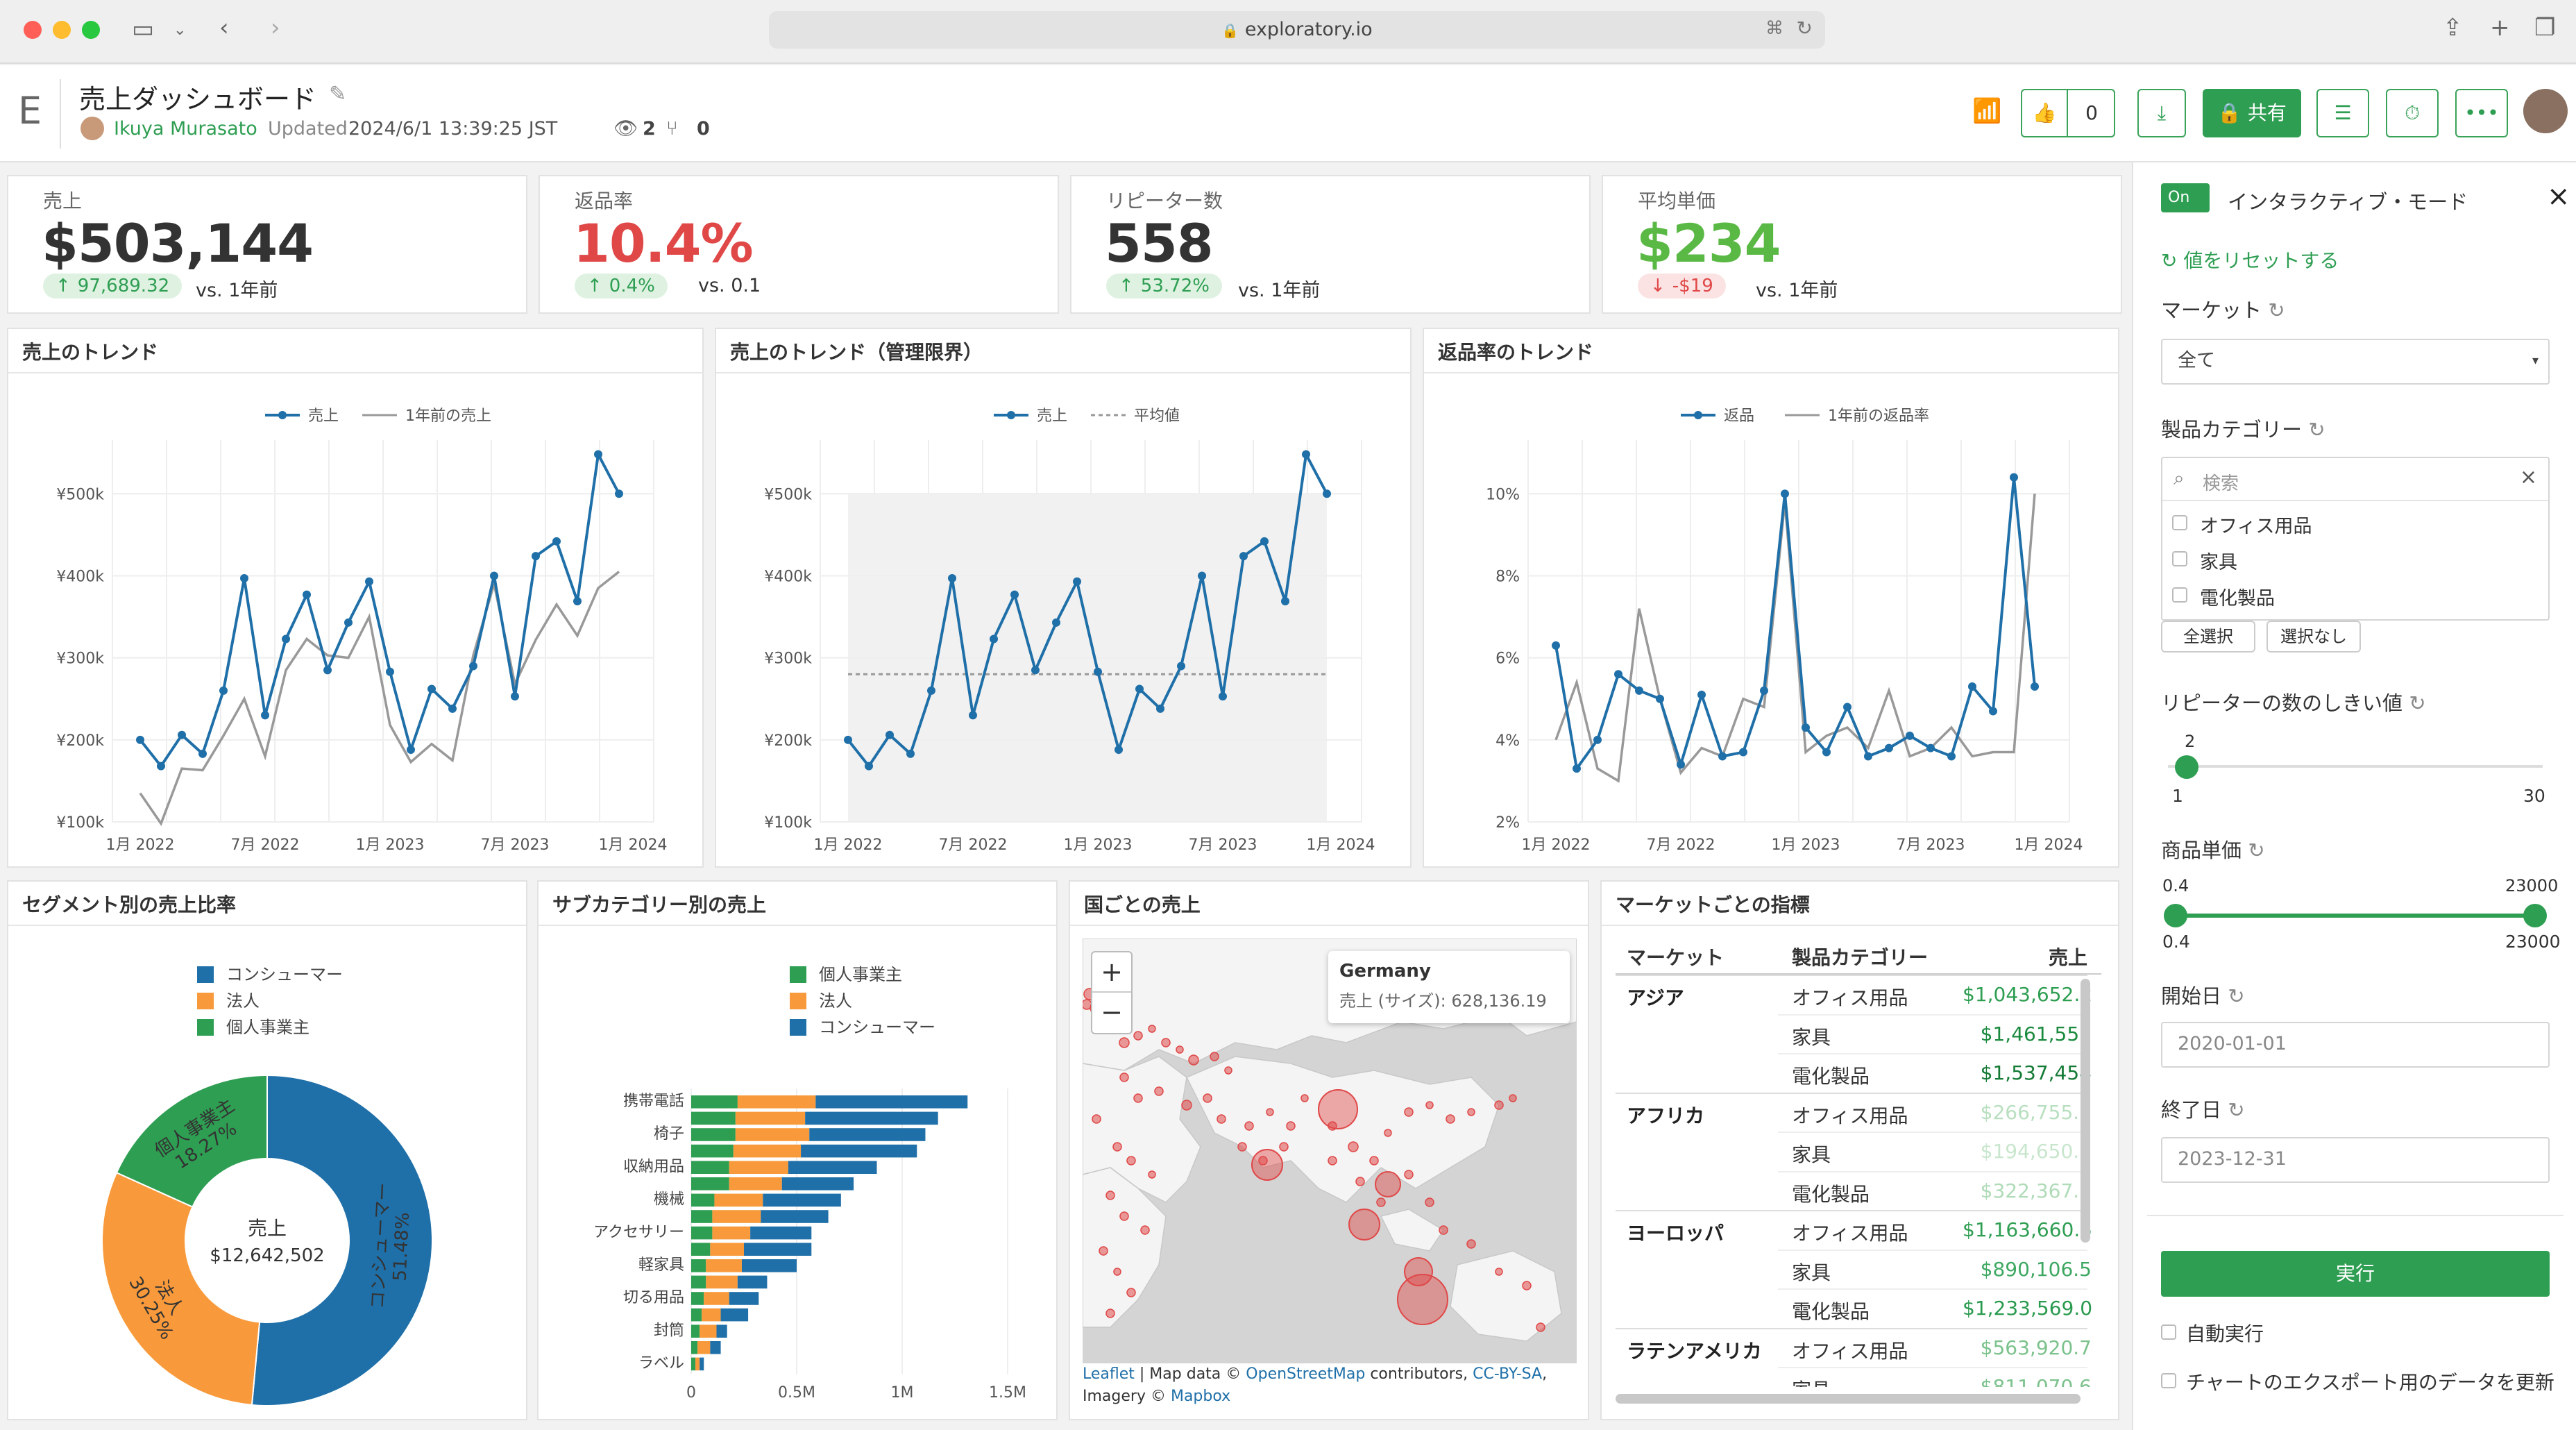  Describe the element at coordinates (2186, 767) in the screenshot. I see `repeater-slider-handle` at that location.